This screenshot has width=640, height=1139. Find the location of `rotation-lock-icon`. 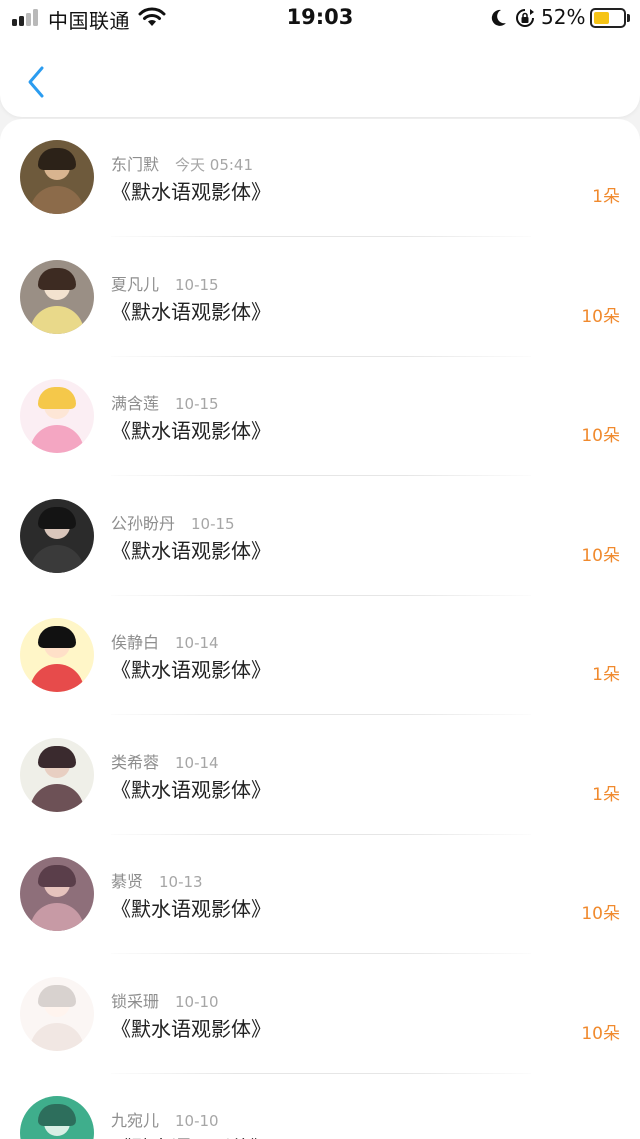

rotation-lock-icon is located at coordinates (525, 20).